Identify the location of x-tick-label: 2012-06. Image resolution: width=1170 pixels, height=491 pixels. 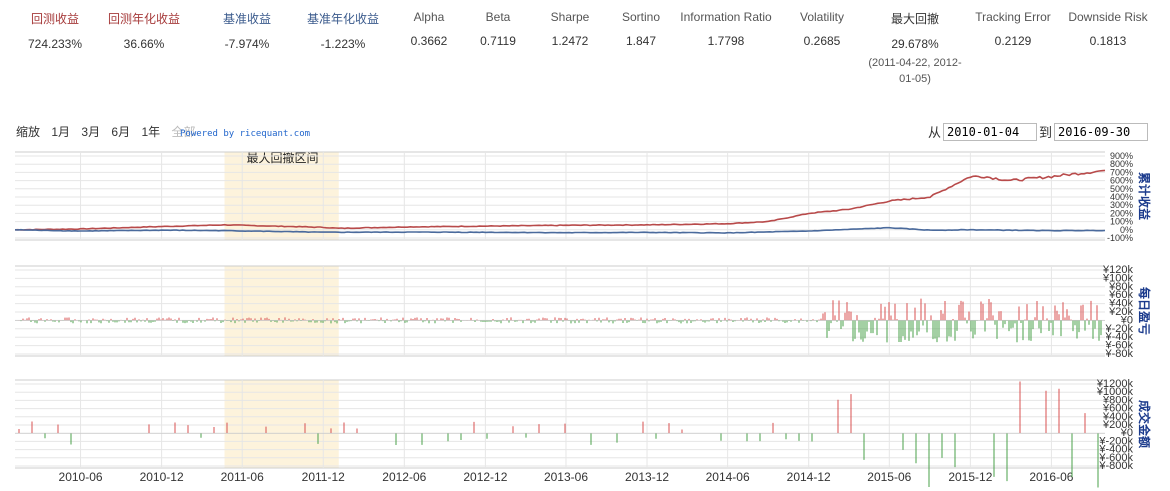
(404, 477).